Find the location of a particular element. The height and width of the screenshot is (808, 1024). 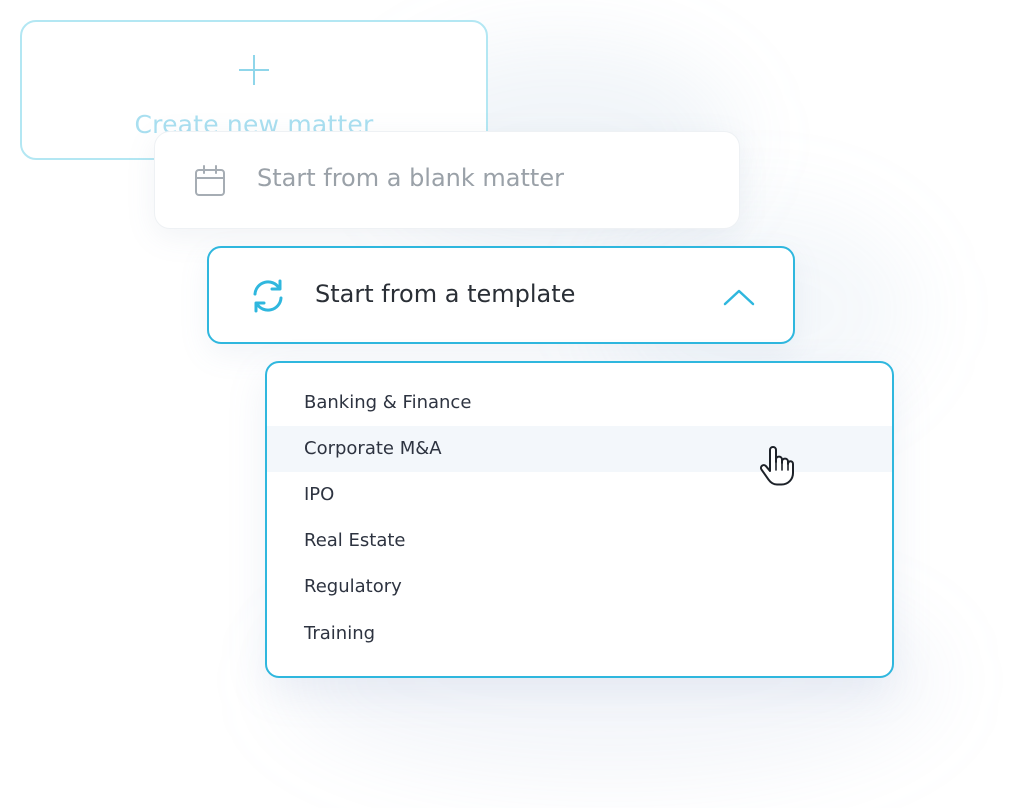

start-blank-matter-label: Start from a blank matter is located at coordinates (410, 178).